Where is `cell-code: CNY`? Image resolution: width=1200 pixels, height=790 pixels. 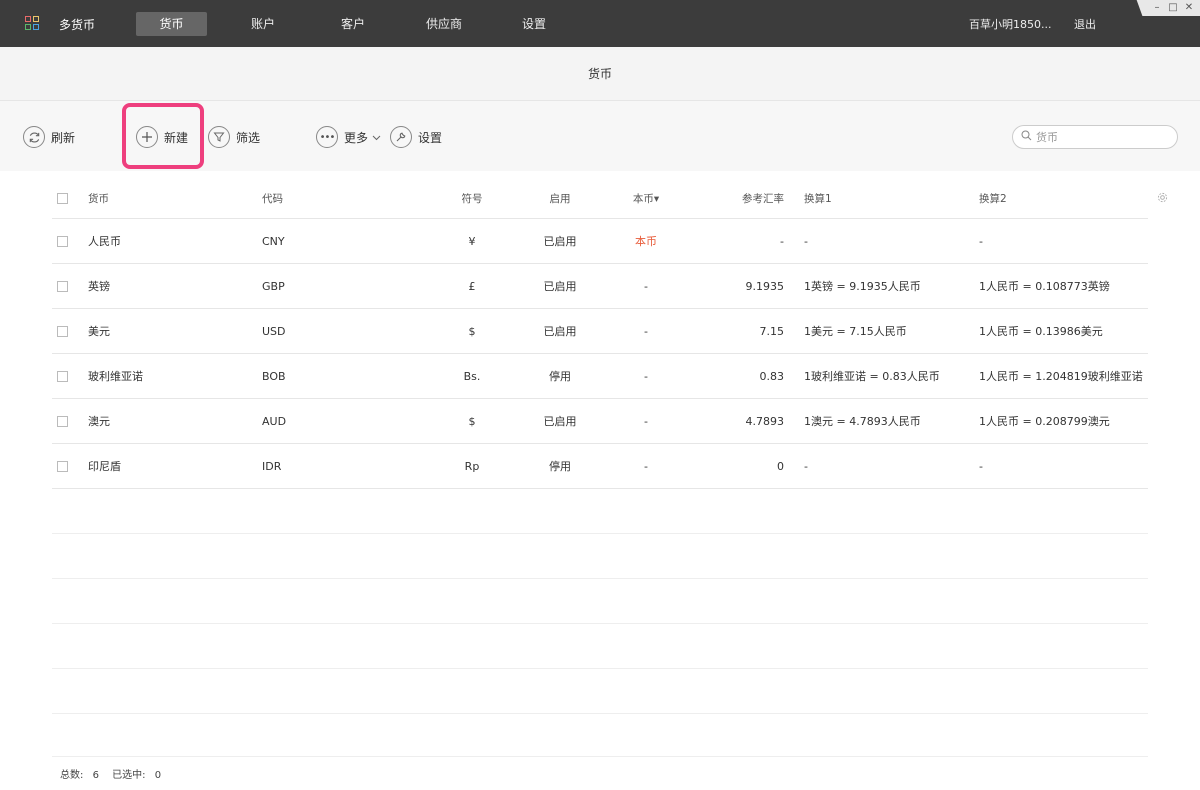
cell-code: CNY is located at coordinates (273, 241).